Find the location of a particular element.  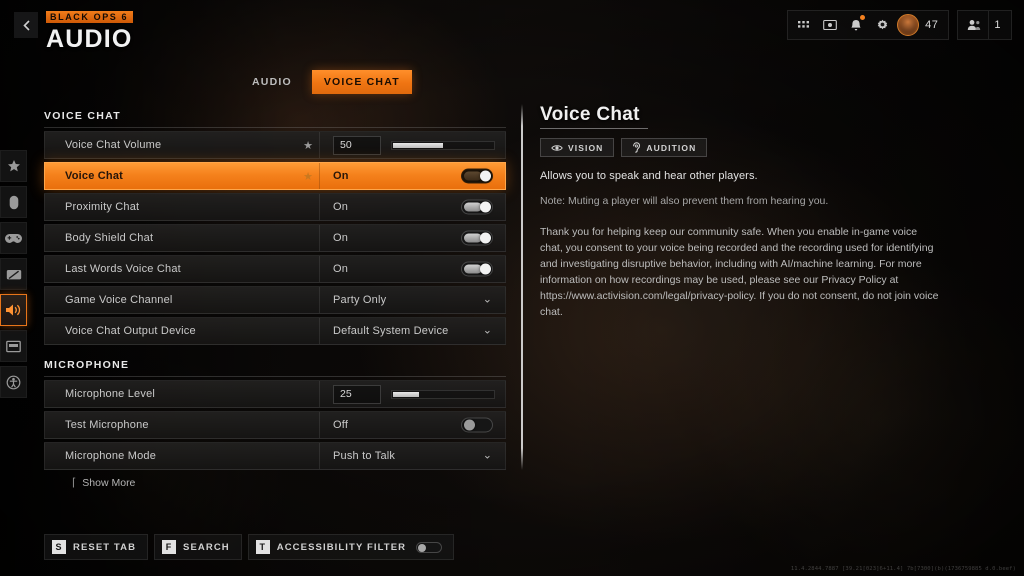

back-button is located at coordinates (26, 25).